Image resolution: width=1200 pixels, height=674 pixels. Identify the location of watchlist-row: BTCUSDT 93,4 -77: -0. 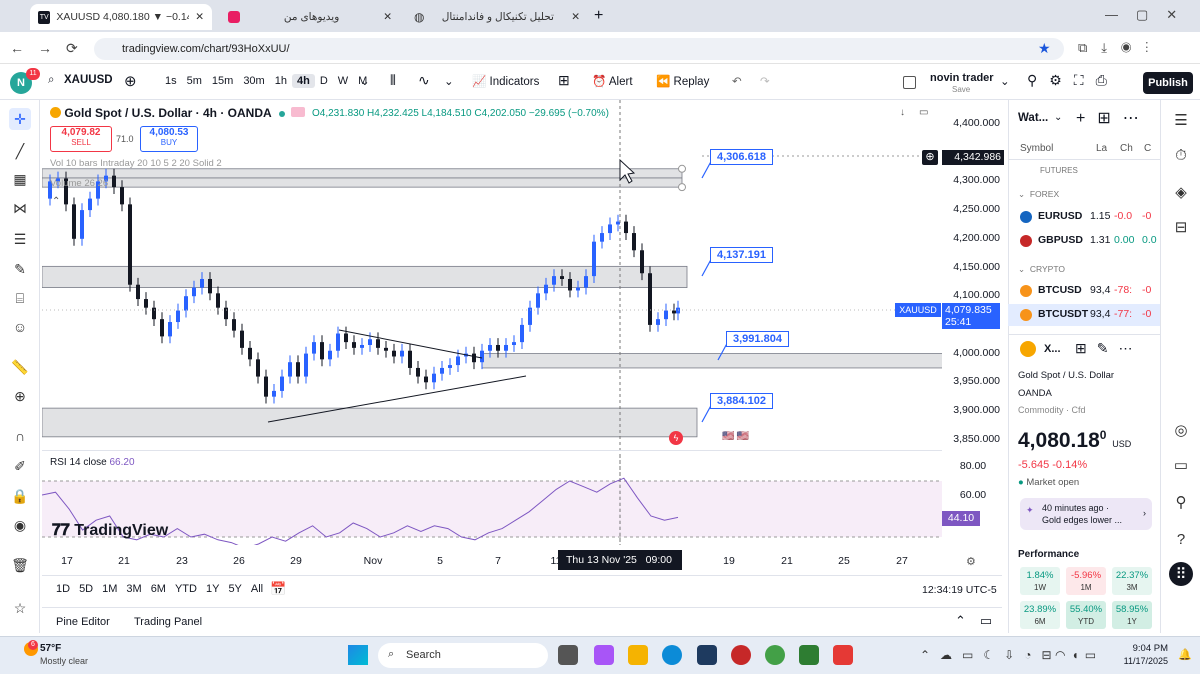
(1084, 315).